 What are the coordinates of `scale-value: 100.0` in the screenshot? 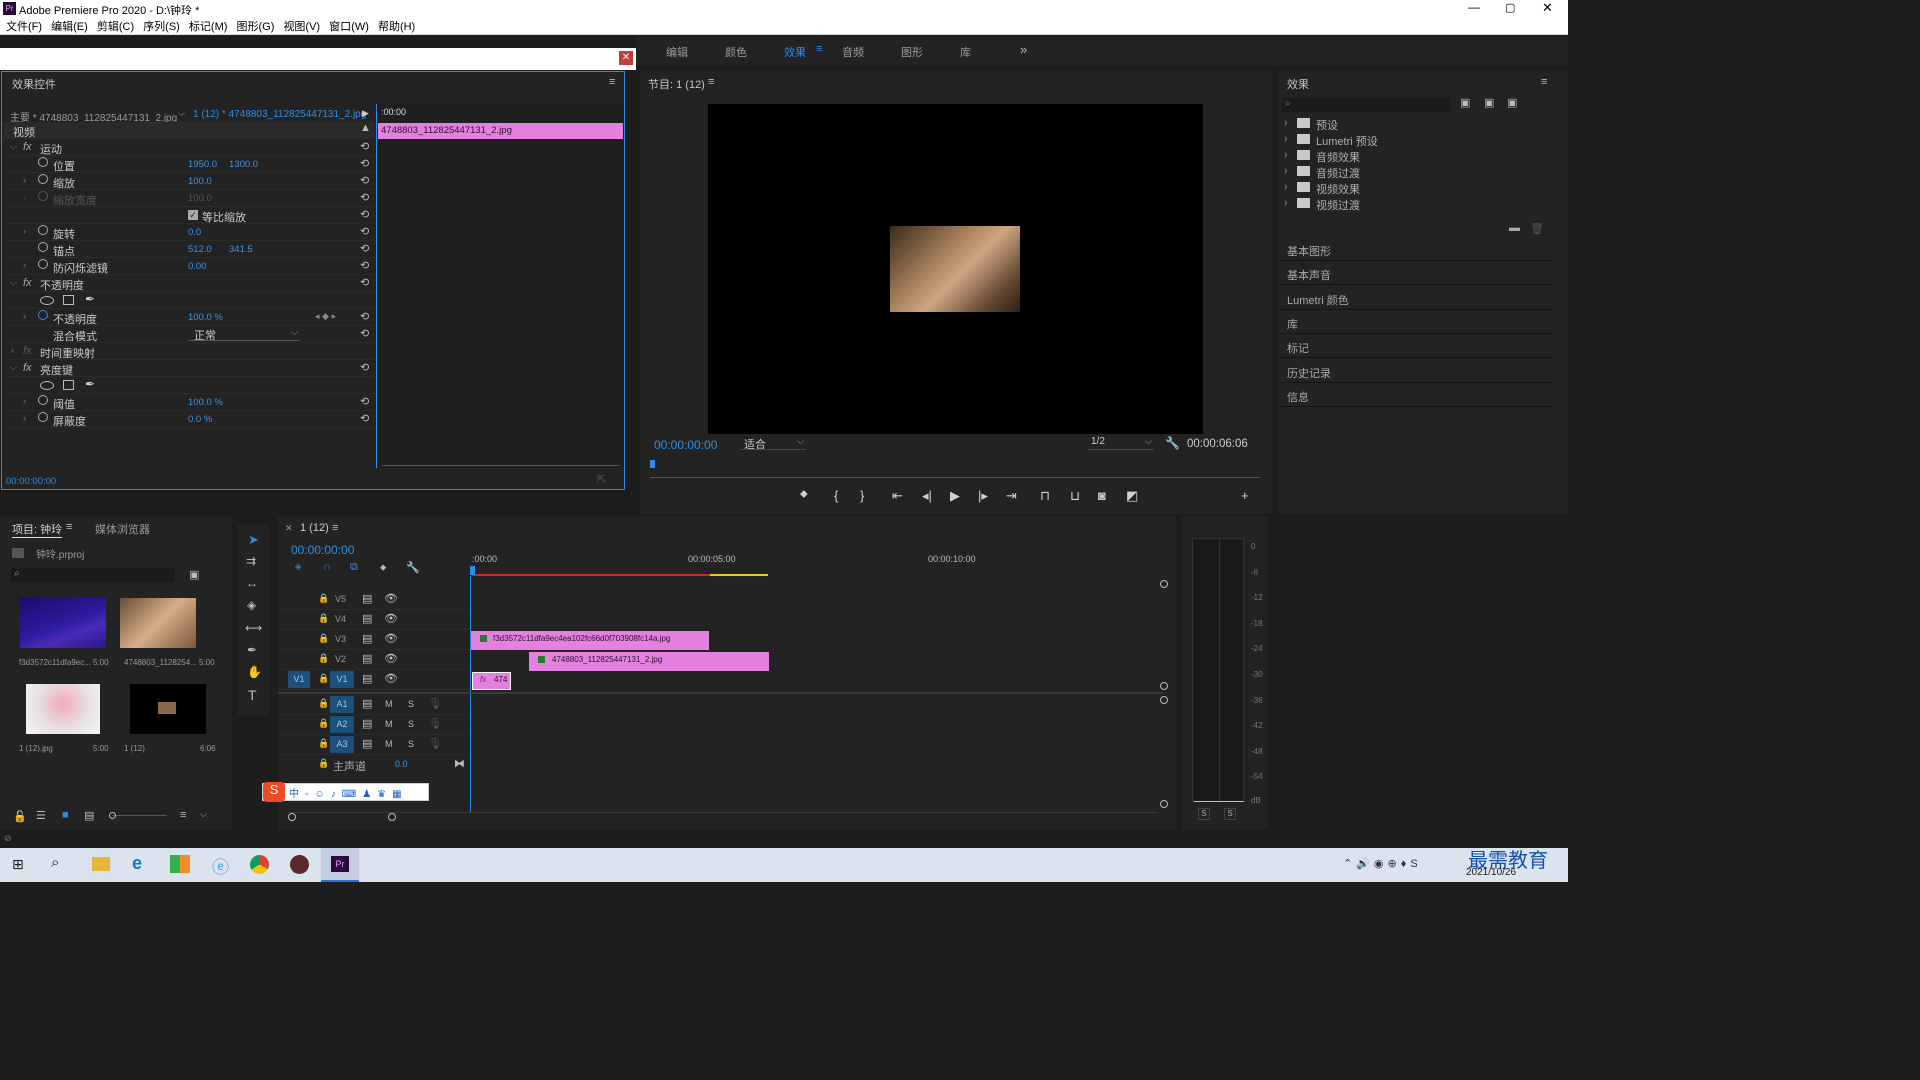 It's located at (200, 181).